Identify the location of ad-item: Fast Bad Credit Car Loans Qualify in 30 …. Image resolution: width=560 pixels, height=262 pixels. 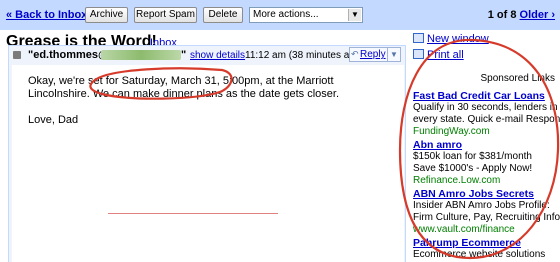
(486, 114).